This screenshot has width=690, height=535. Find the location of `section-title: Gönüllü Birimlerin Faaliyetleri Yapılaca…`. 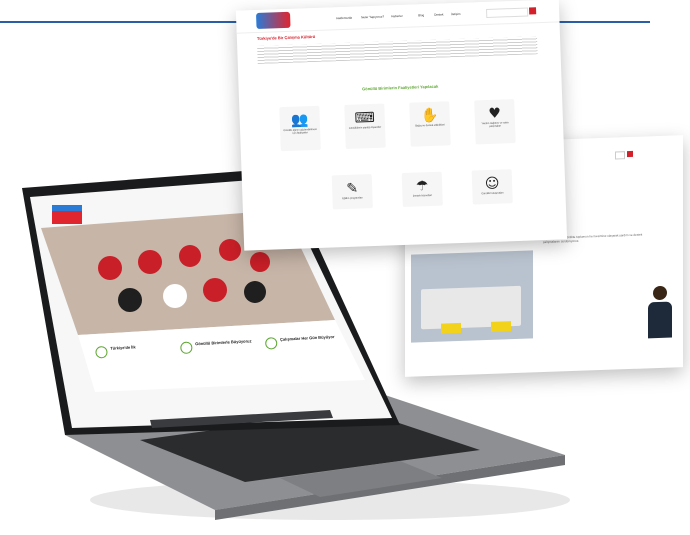

section-title: Gönüllü Birimlerin Faaliyetleri Yapılaca… is located at coordinates (400, 87).